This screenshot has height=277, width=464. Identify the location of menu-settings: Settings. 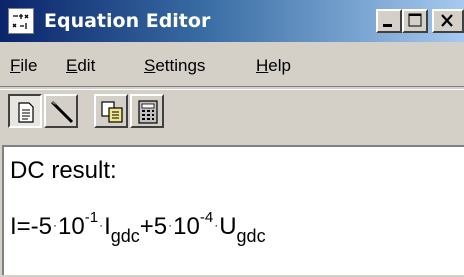
(174, 66).